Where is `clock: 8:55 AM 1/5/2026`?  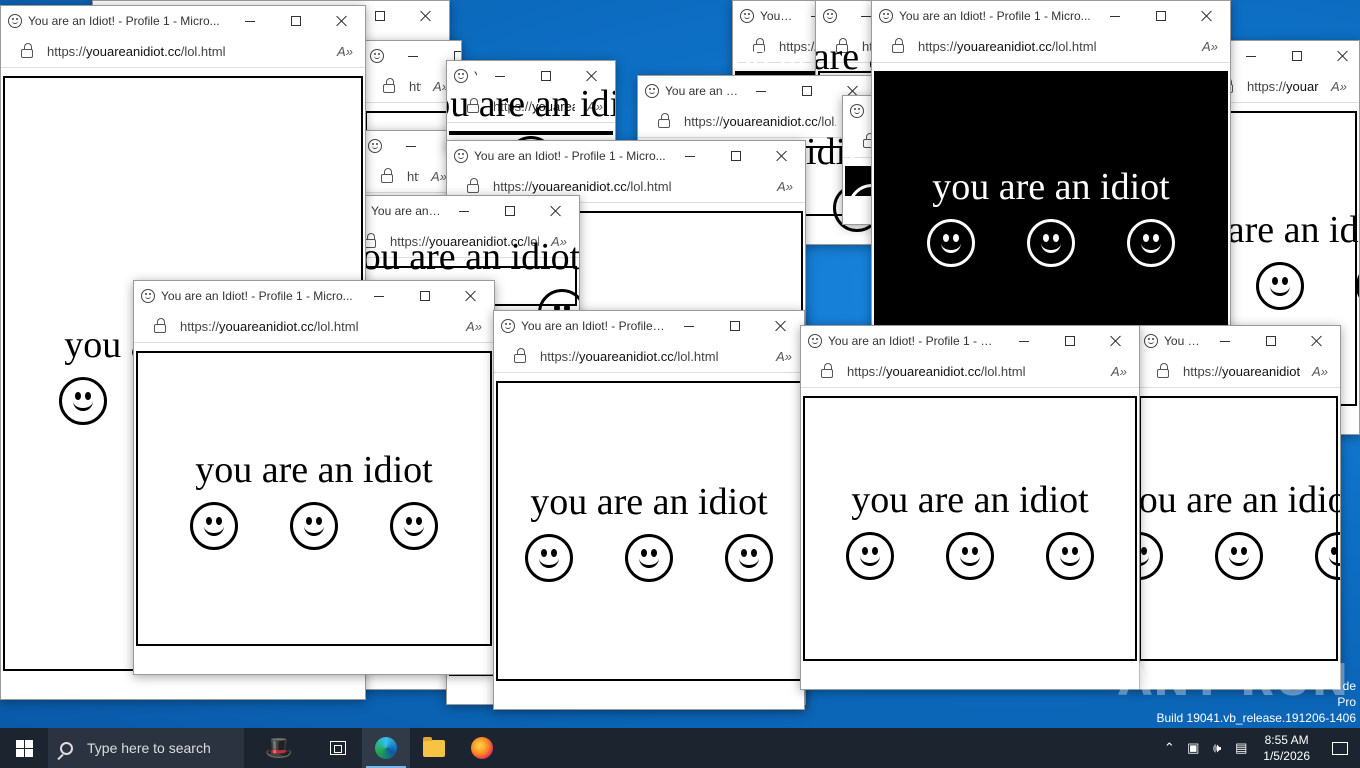
clock: 8:55 AM 1/5/2026 is located at coordinates (1286, 748).